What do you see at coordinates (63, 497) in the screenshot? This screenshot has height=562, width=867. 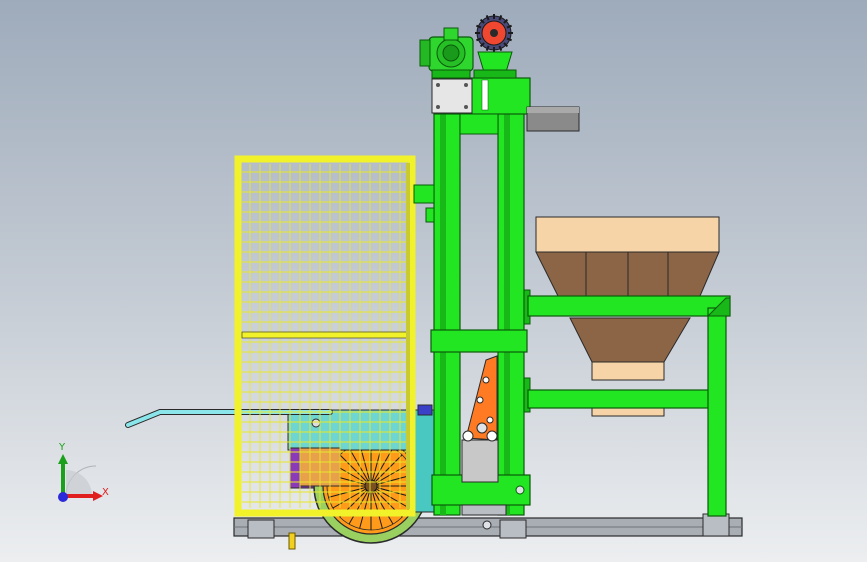 I see `z-axis-dot` at bounding box center [63, 497].